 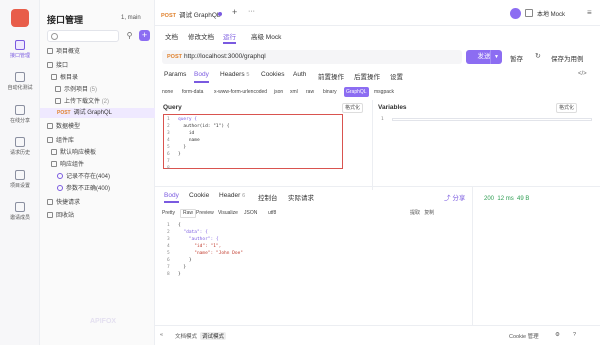 I want to click on tree-item-overview: 项目概览, so click(x=97, y=52).